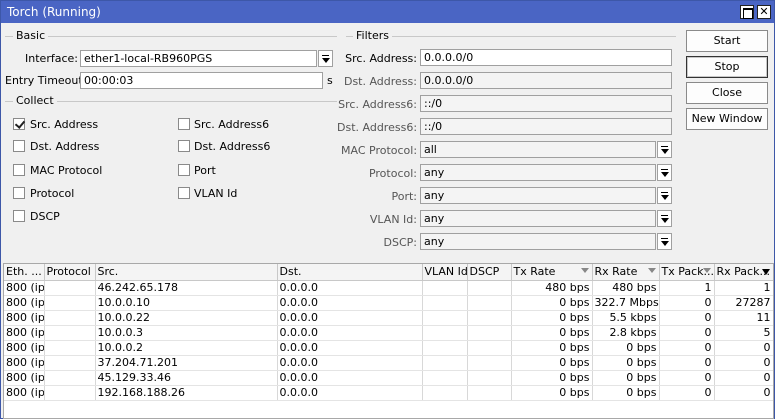 The image size is (775, 419). I want to click on mac-protocol-select: all, so click(538, 149).